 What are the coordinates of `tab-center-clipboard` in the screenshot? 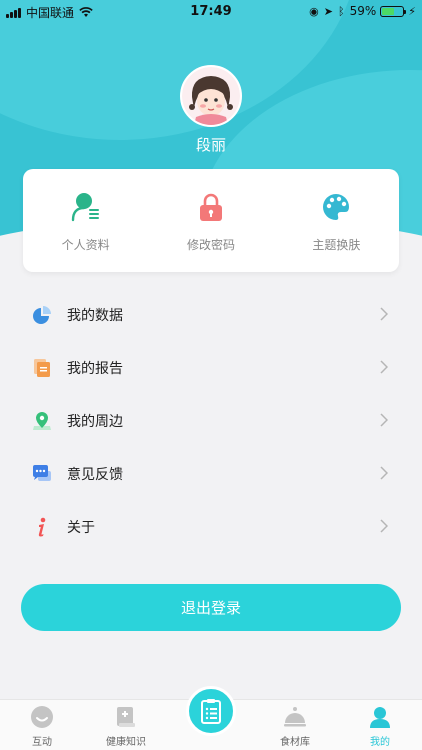 It's located at (211, 711).